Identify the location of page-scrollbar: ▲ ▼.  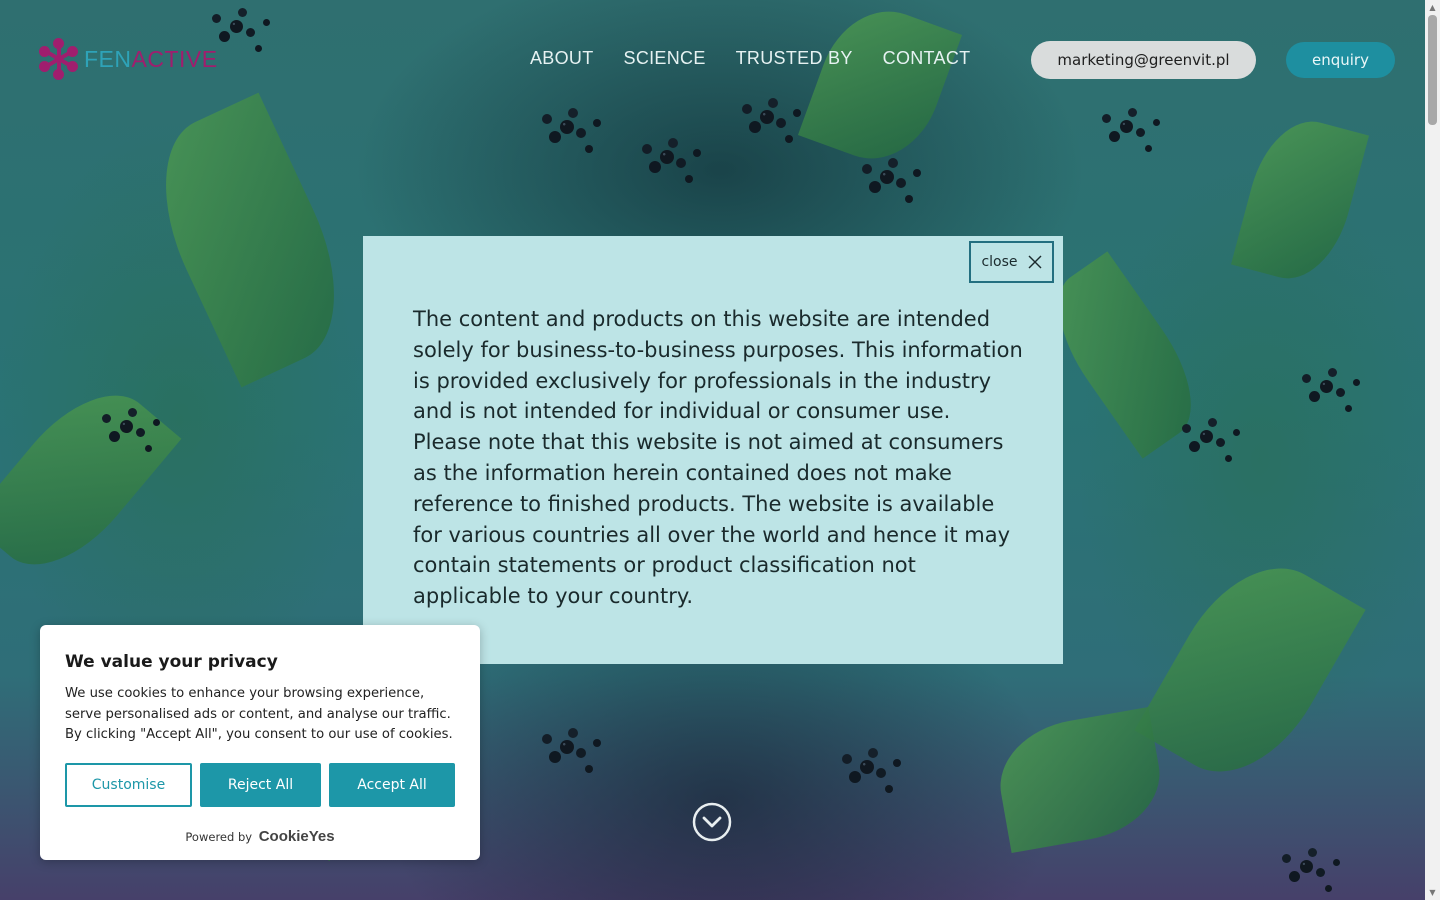
(1432, 450).